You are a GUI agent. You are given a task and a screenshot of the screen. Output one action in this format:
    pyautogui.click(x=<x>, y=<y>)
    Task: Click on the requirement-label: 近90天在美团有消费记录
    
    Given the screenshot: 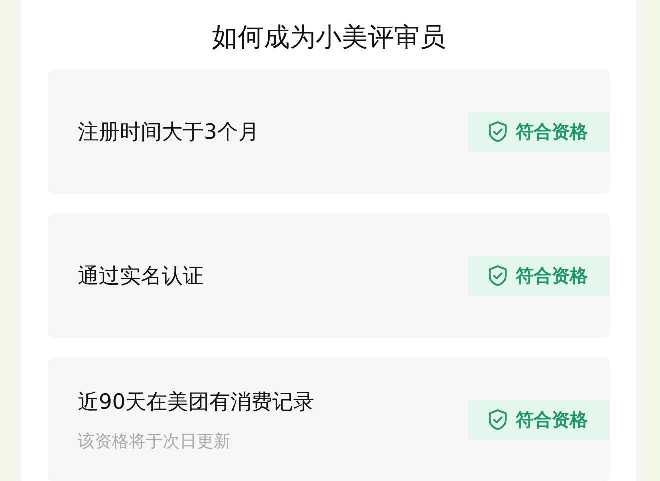 What is the action you would take?
    pyautogui.click(x=196, y=402)
    